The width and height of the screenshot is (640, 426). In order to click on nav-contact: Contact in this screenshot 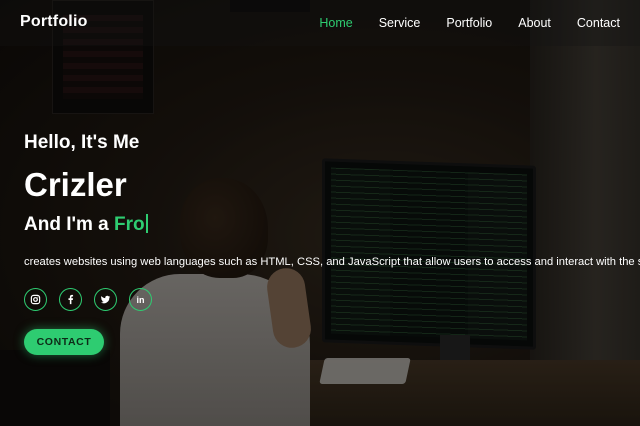, I will do `click(598, 23)`.